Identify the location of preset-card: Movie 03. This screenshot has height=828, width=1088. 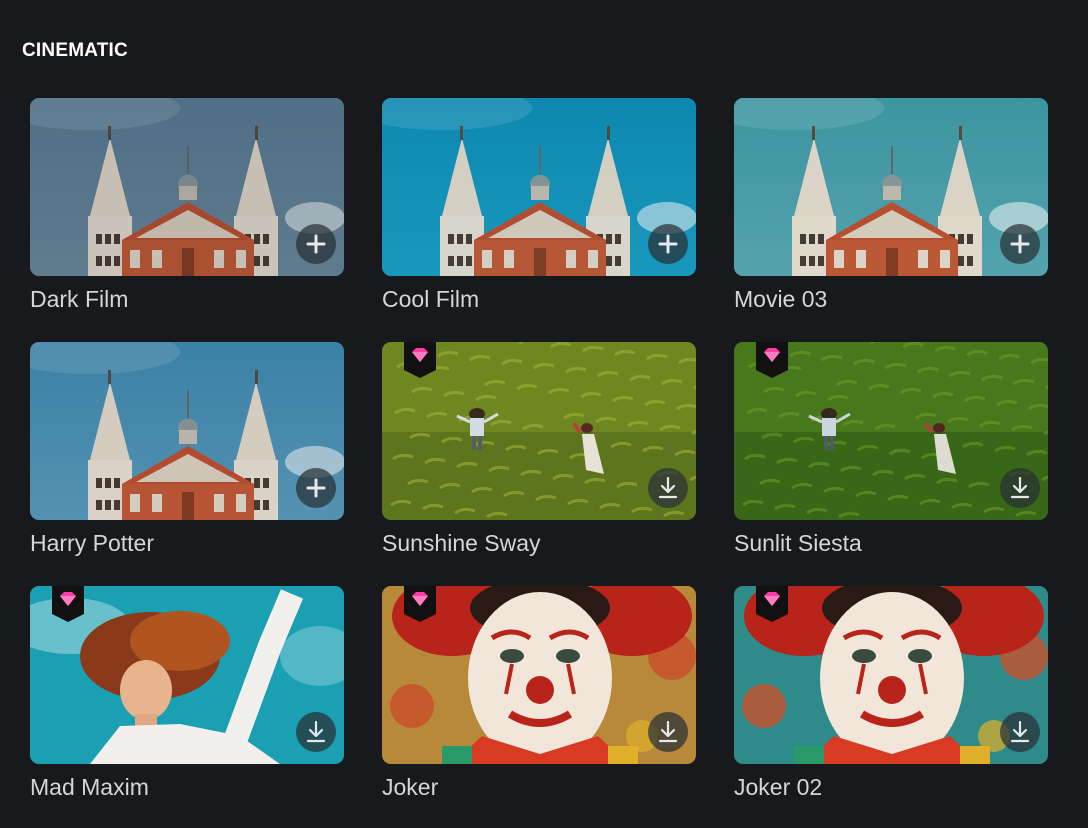
(891, 205).